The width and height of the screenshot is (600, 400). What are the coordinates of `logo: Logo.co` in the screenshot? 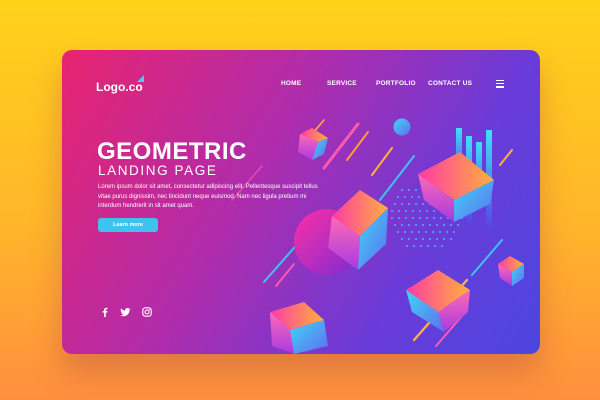 It's located at (119, 87).